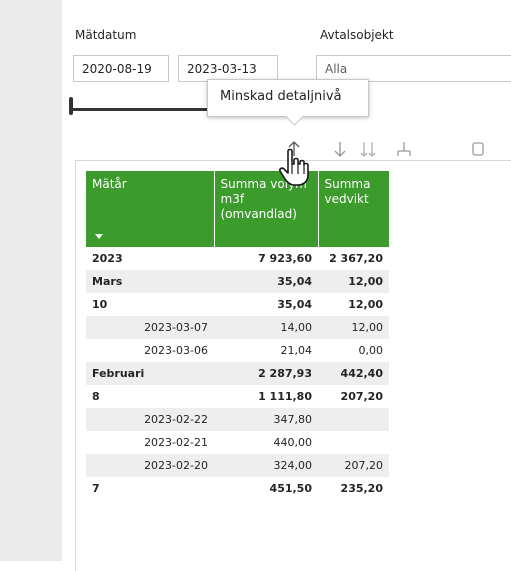 This screenshot has height=571, width=511. I want to click on table-row: 10 35,04 12,00, so click(237, 304).